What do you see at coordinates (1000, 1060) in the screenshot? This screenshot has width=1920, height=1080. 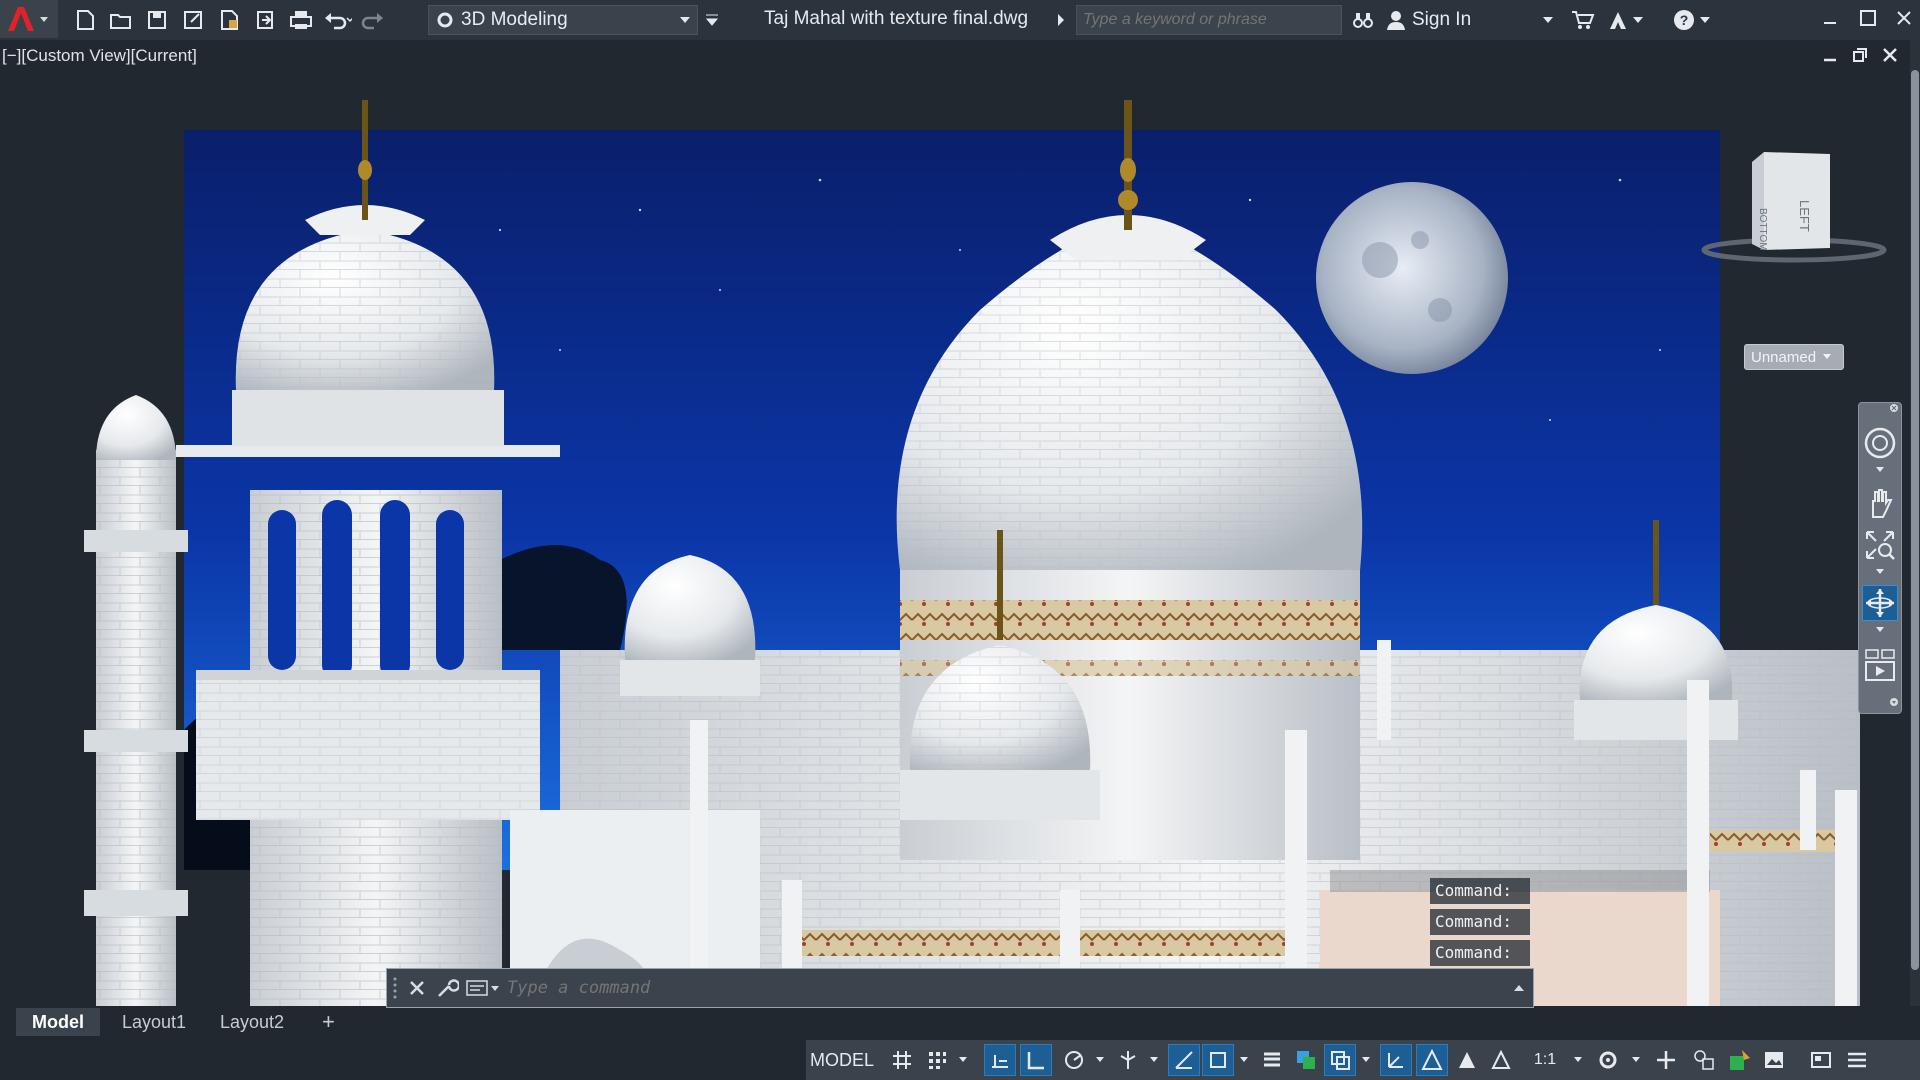 I see `infer-constraints-icon` at bounding box center [1000, 1060].